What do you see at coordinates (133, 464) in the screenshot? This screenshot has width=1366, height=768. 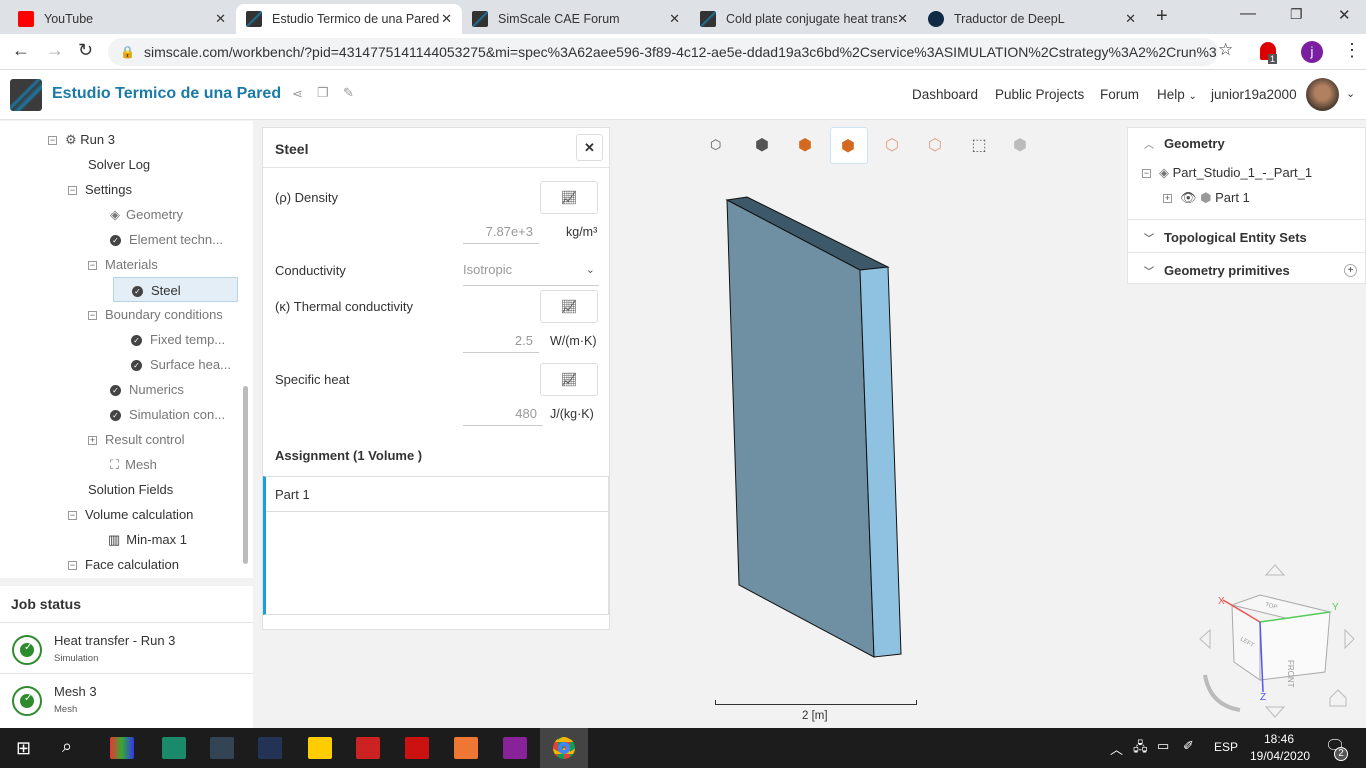 I see `tree-item-mesh: ⛶ Mesh` at bounding box center [133, 464].